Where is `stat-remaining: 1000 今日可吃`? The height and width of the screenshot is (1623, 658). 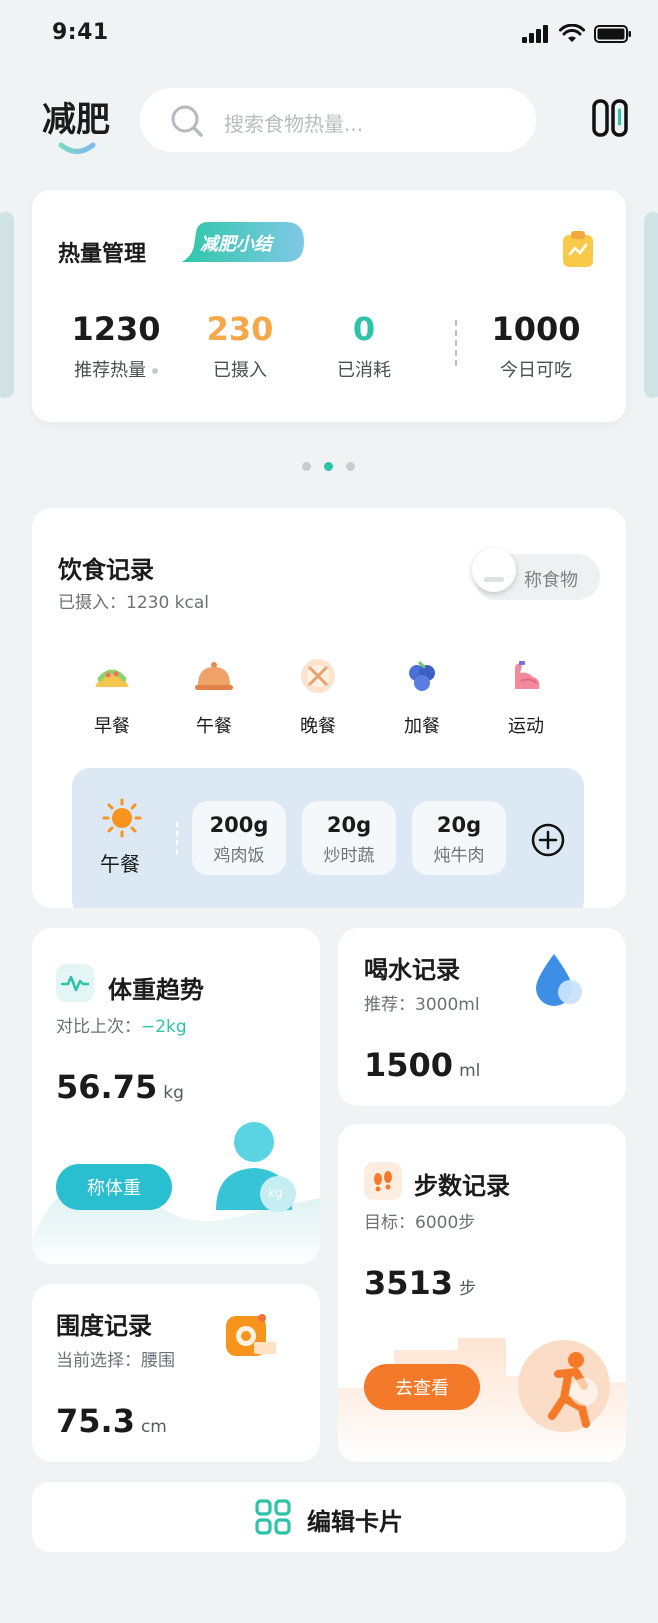
stat-remaining: 1000 今日可吃 is located at coordinates (536, 346).